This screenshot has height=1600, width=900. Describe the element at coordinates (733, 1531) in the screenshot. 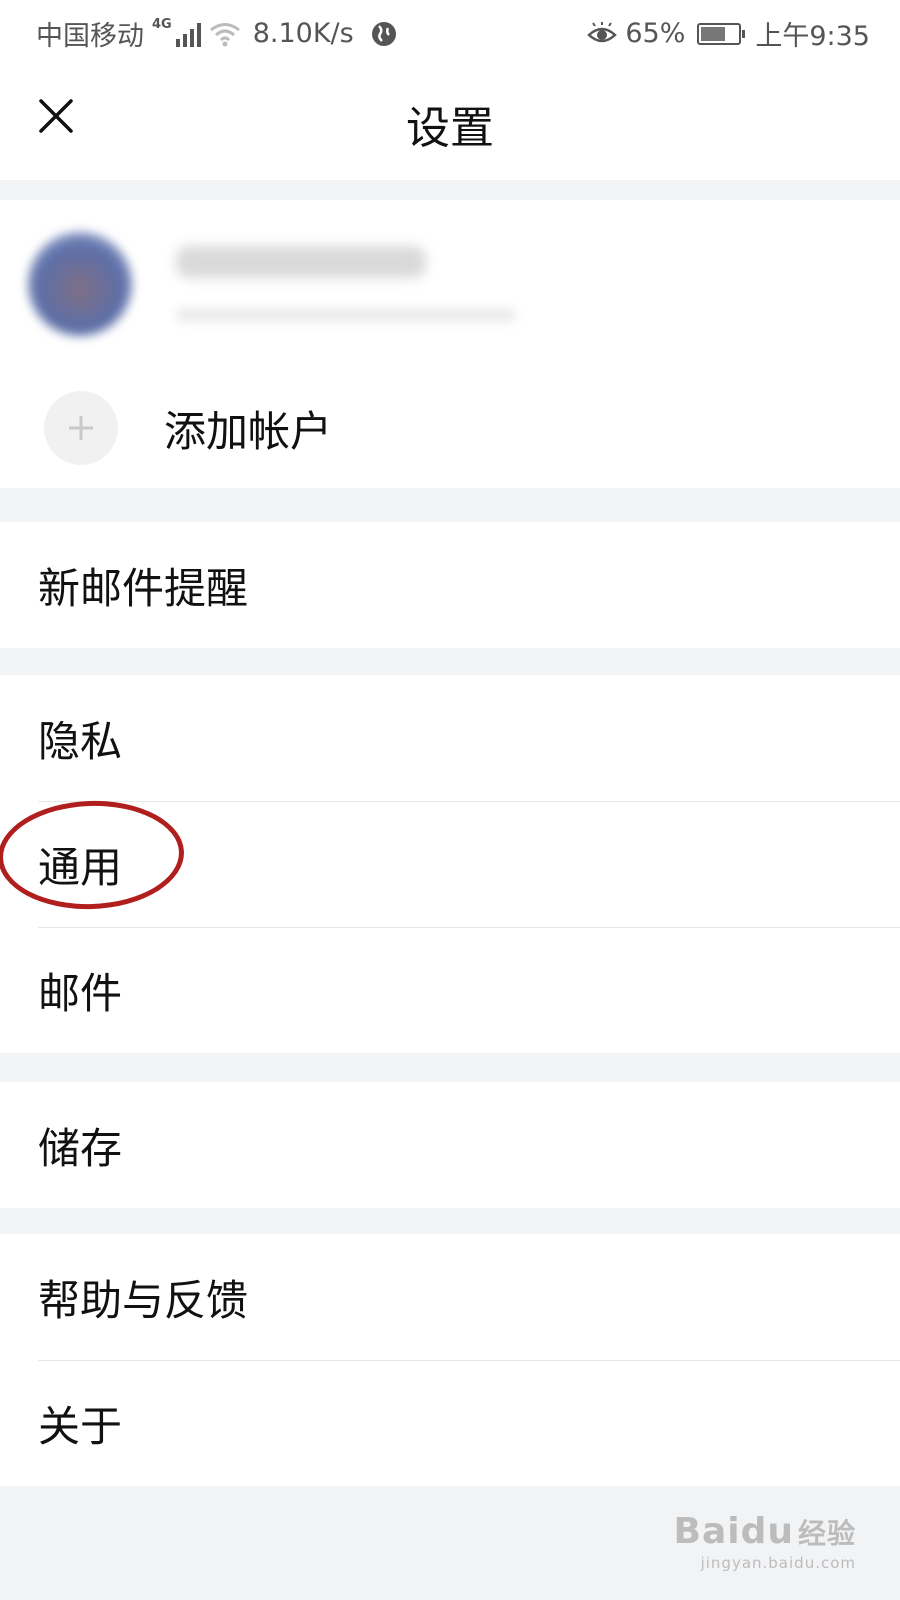

I see `watermark-brand-text: Baidu` at that location.